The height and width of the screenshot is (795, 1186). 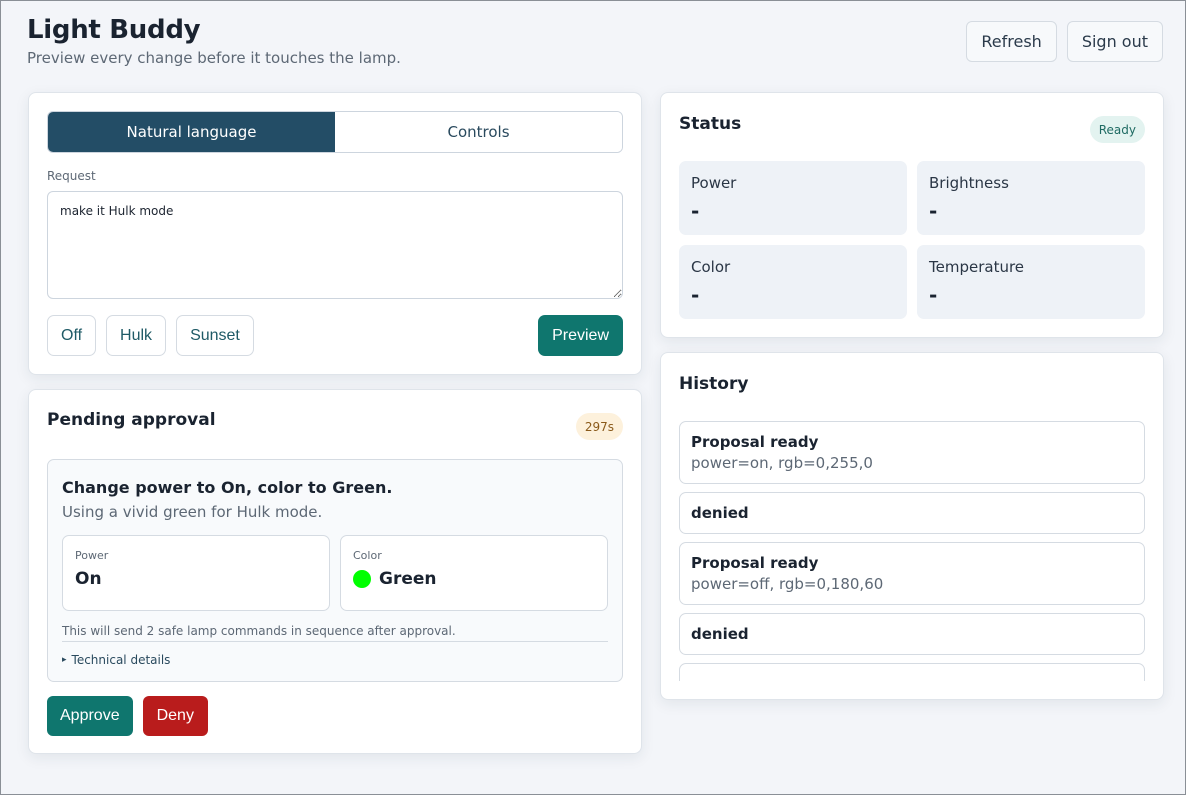 What do you see at coordinates (580, 335) in the screenshot?
I see `preview-button: Preview` at bounding box center [580, 335].